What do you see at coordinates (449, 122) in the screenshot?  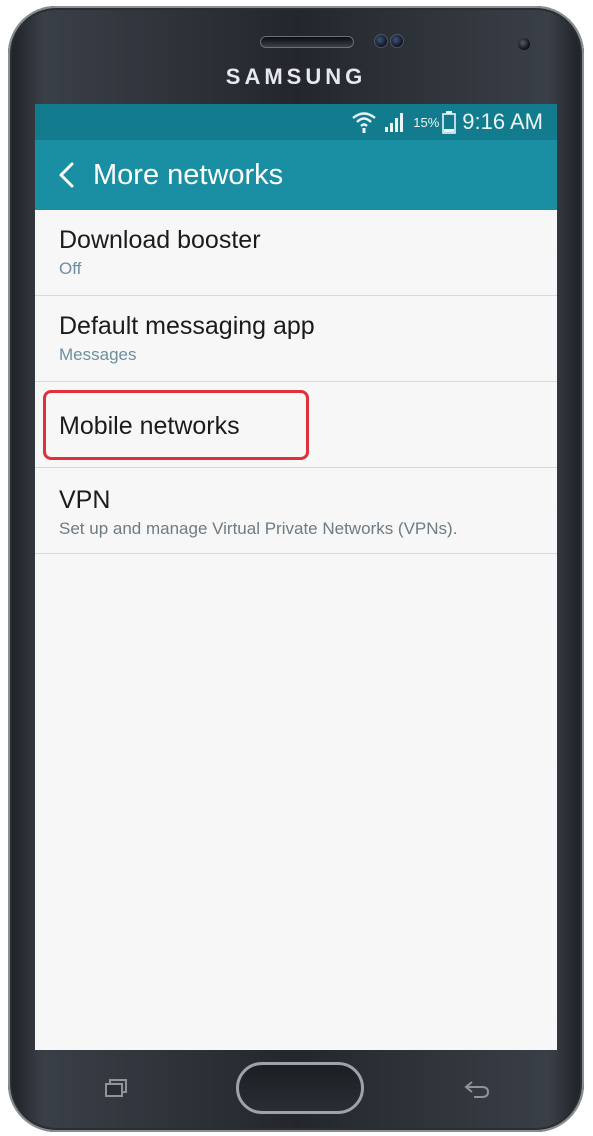 I see `battery-icon` at bounding box center [449, 122].